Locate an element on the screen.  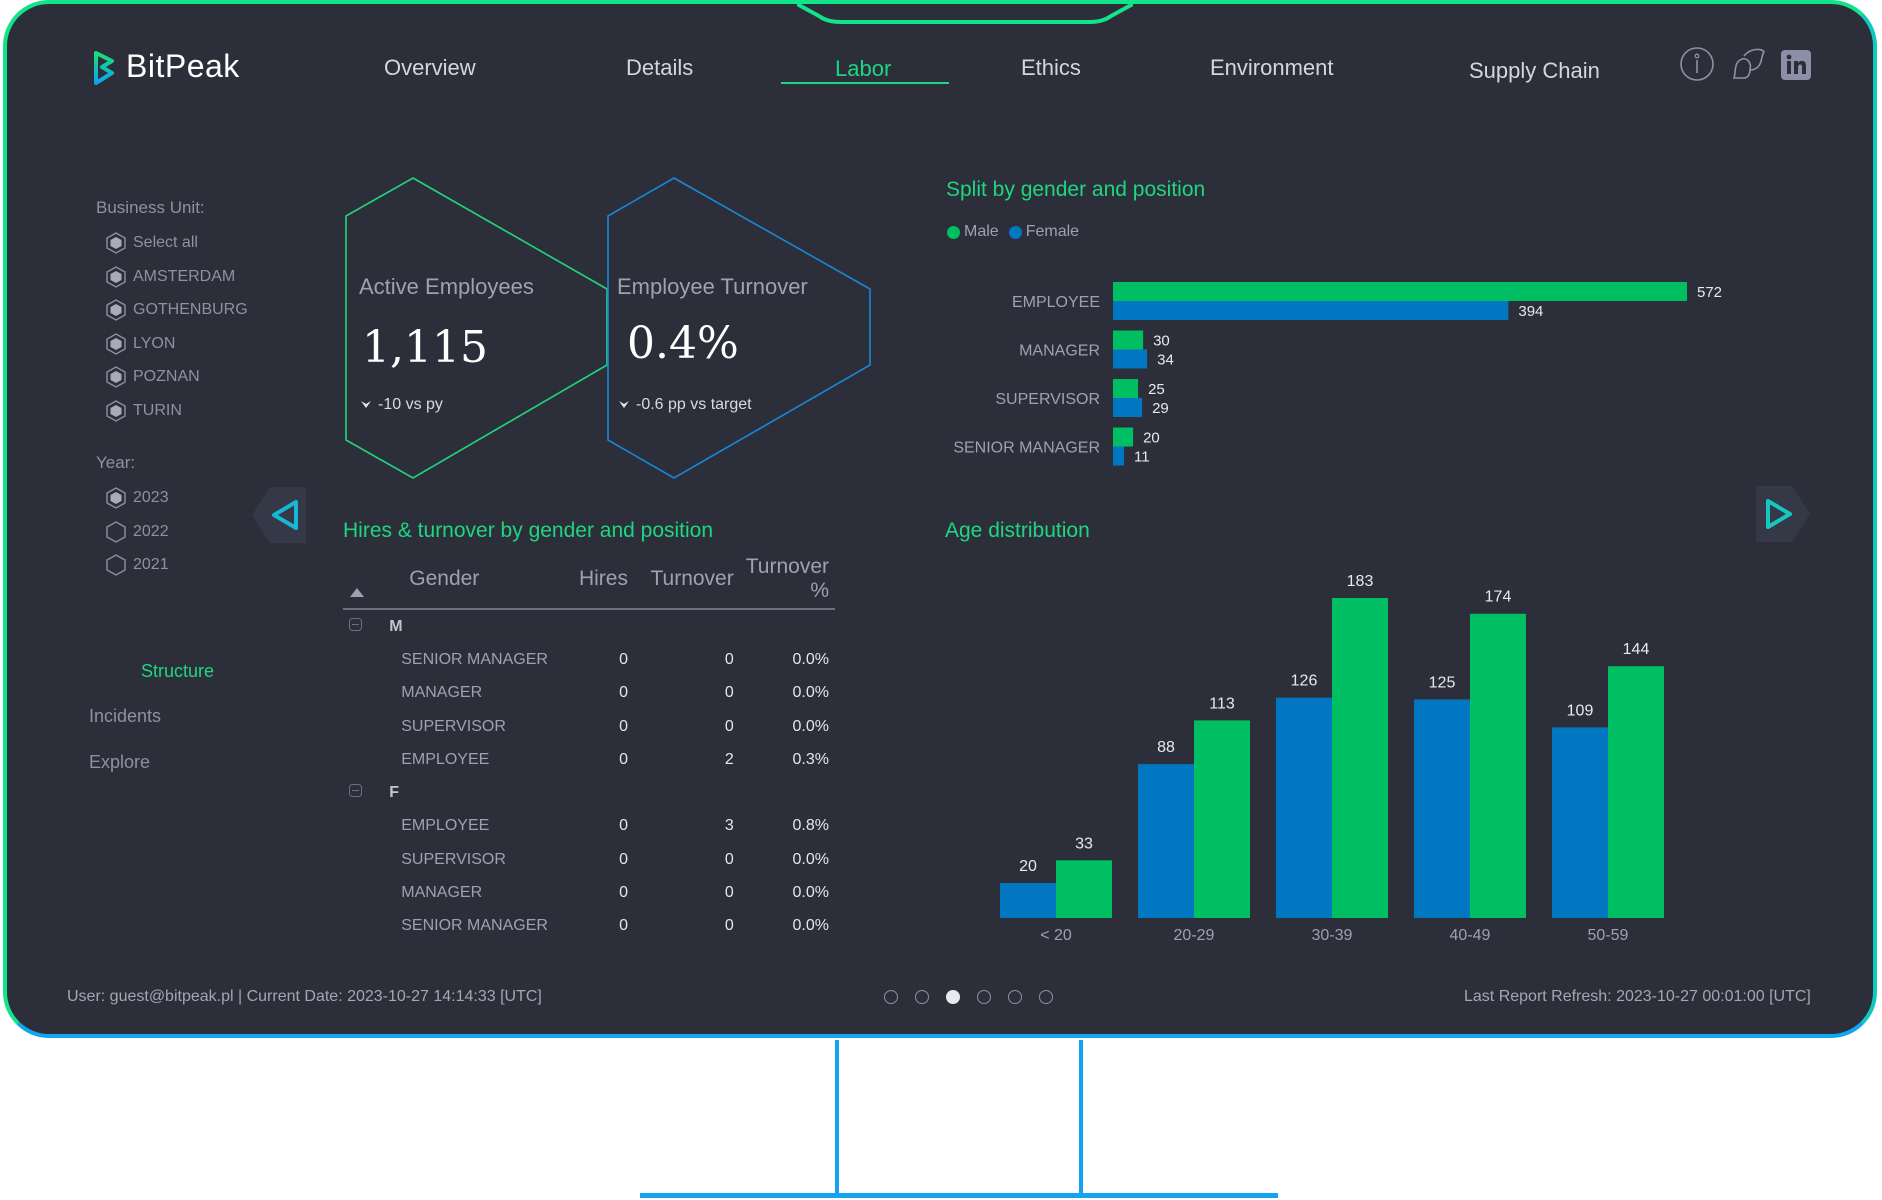
chevron-down-icon is located at coordinates (366, 404).